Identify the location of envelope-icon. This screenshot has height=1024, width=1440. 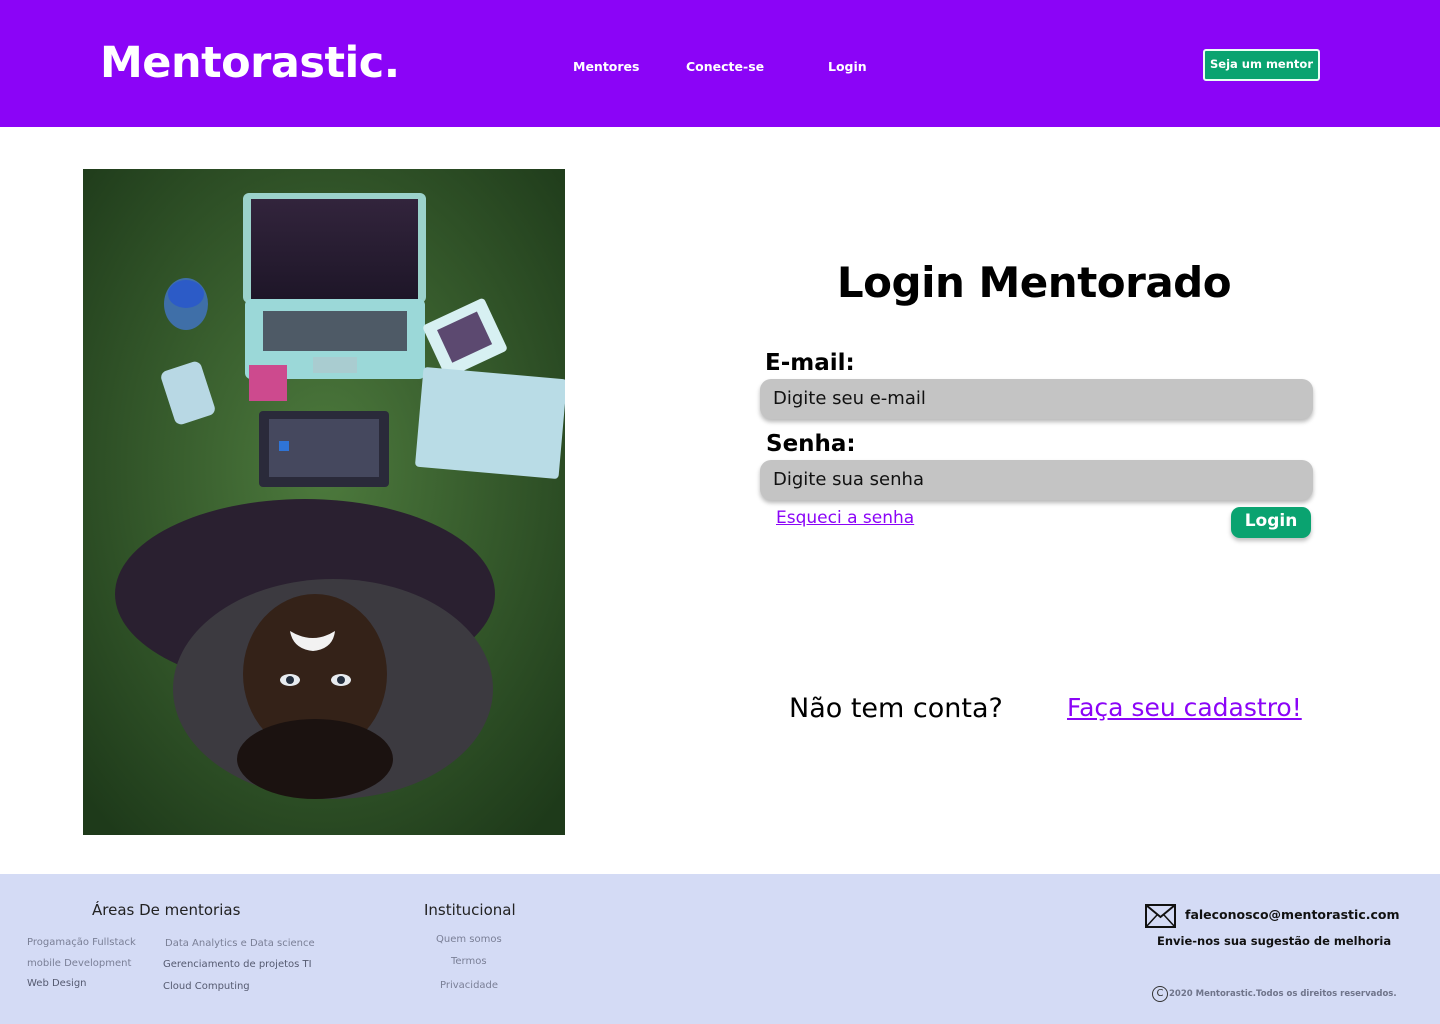
(1160, 916).